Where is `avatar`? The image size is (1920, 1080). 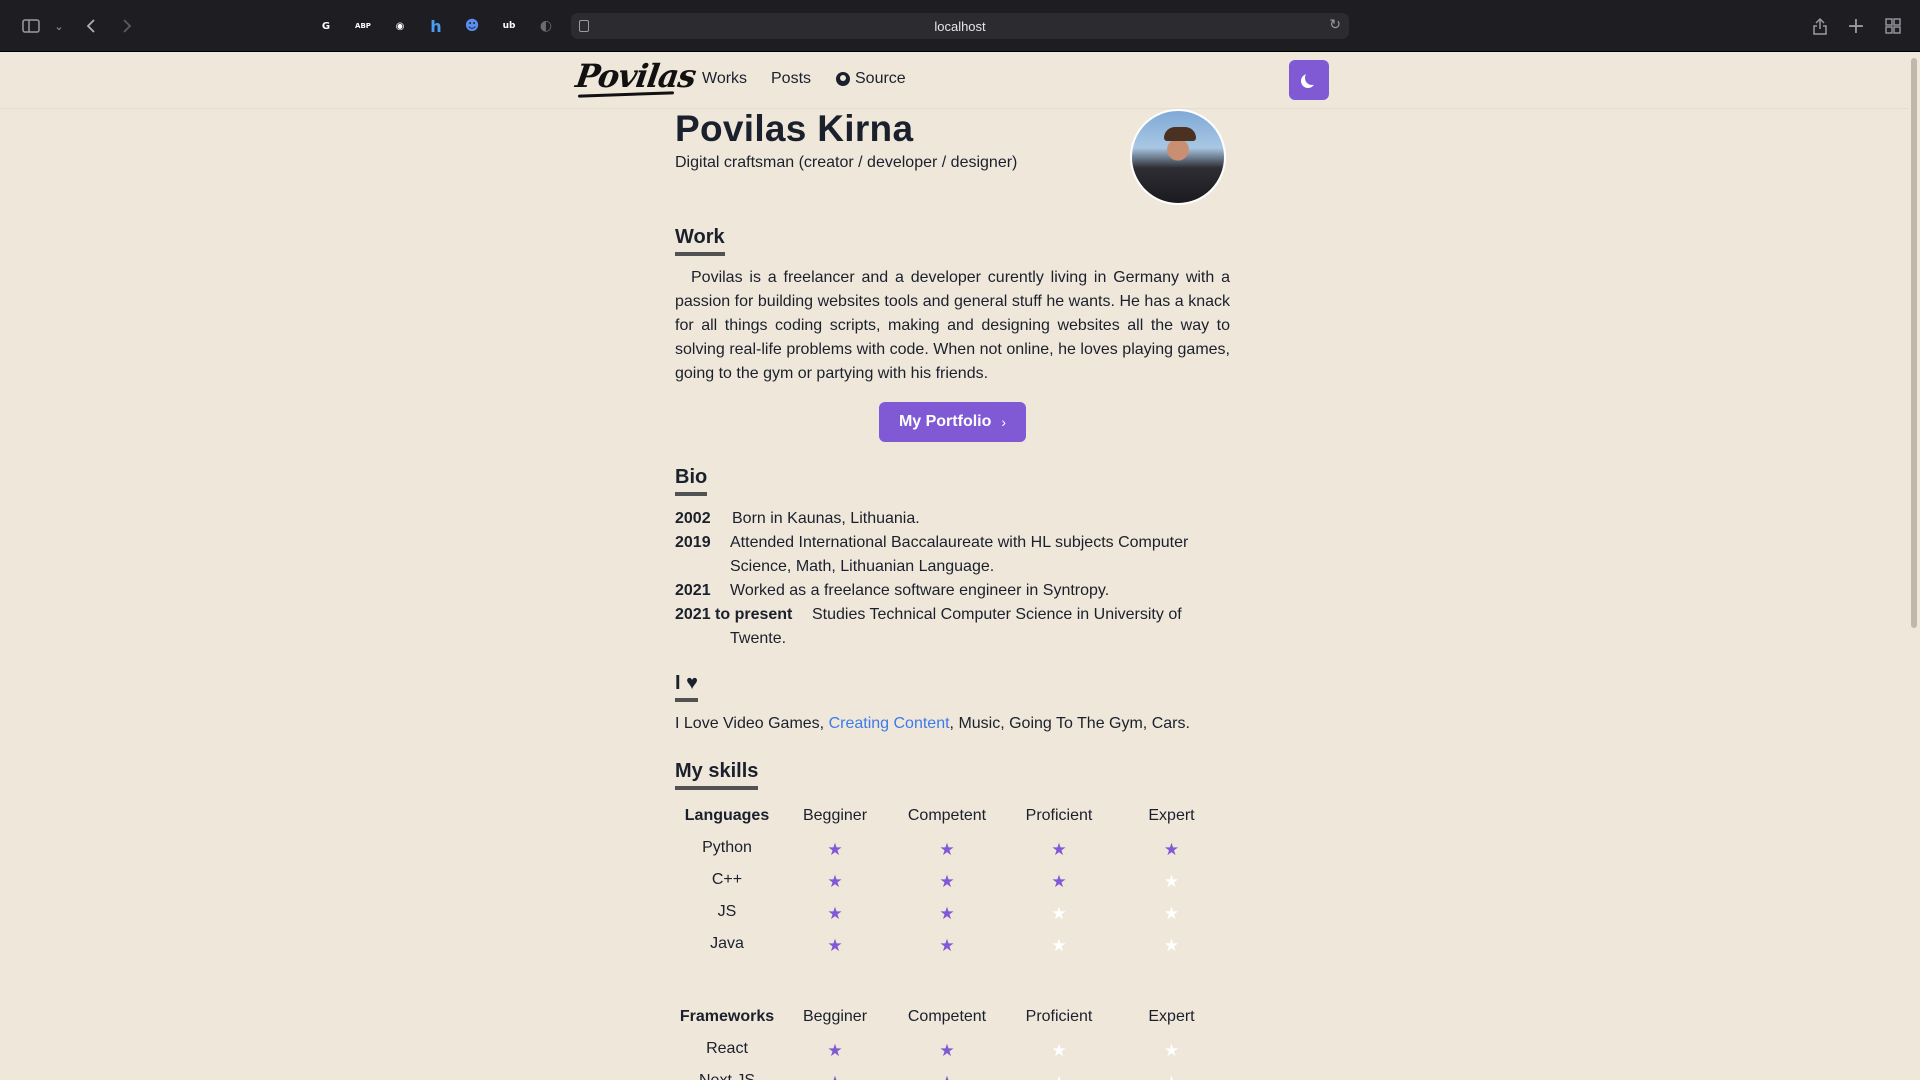
avatar is located at coordinates (1178, 157).